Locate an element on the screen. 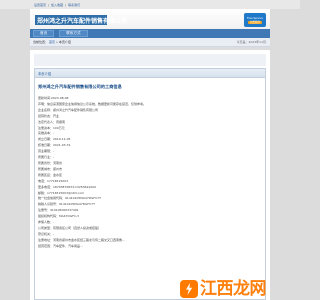 The image size is (320, 300). breadcrumb: 当前位置： 首页 » 本页介绍 今天是：2023年11月 is located at coordinates (150, 42).